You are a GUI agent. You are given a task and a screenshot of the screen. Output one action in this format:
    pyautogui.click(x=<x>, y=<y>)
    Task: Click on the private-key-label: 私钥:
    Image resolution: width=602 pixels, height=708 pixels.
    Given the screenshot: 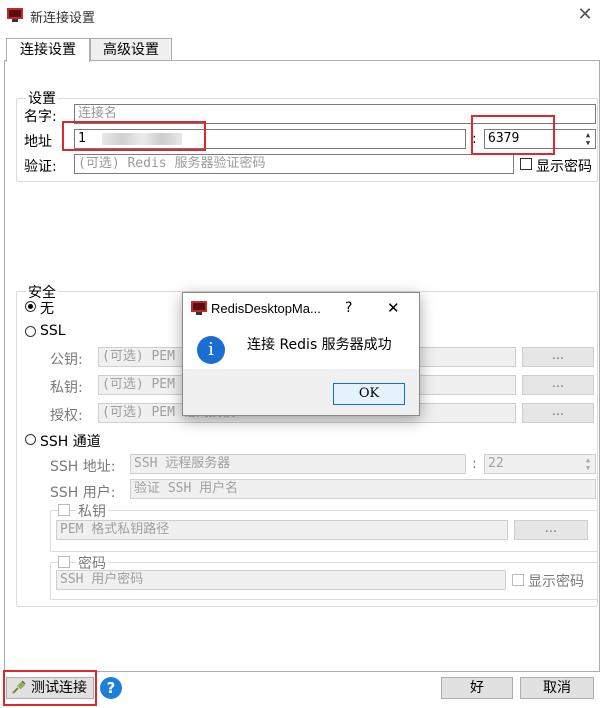 What is the action you would take?
    pyautogui.click(x=66, y=388)
    